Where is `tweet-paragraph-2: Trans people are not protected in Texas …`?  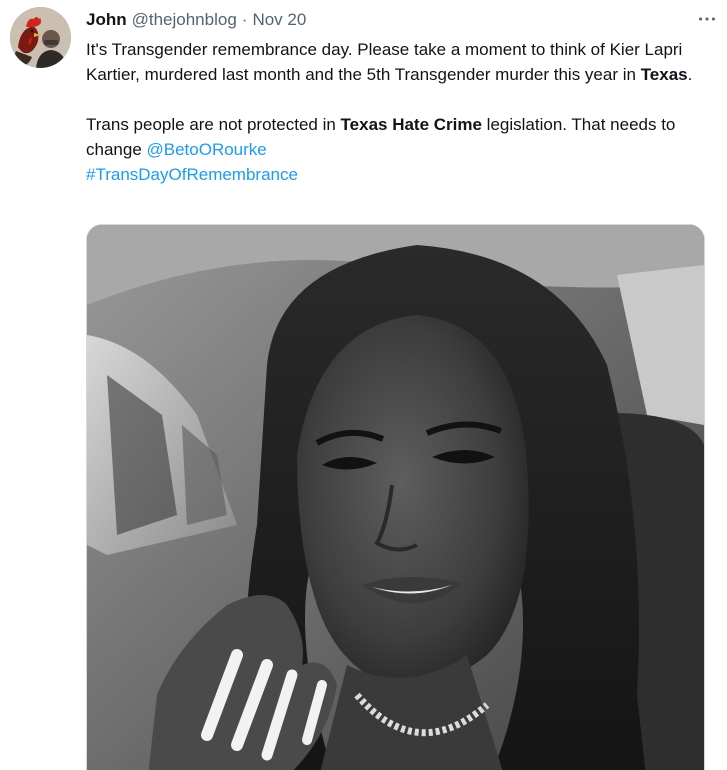
tweet-paragraph-2: Trans people are not protected in Texas … is located at coordinates (403, 149).